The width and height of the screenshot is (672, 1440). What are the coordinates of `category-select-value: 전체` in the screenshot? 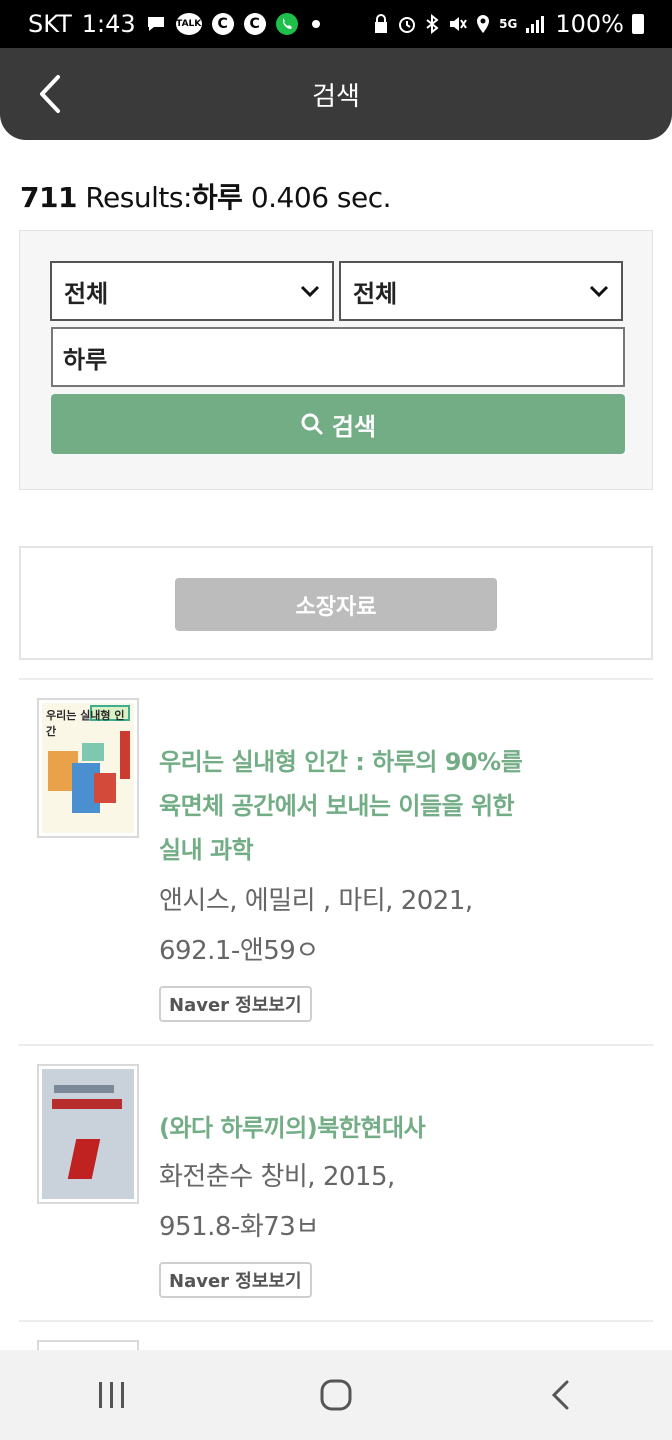 It's located at (86, 293).